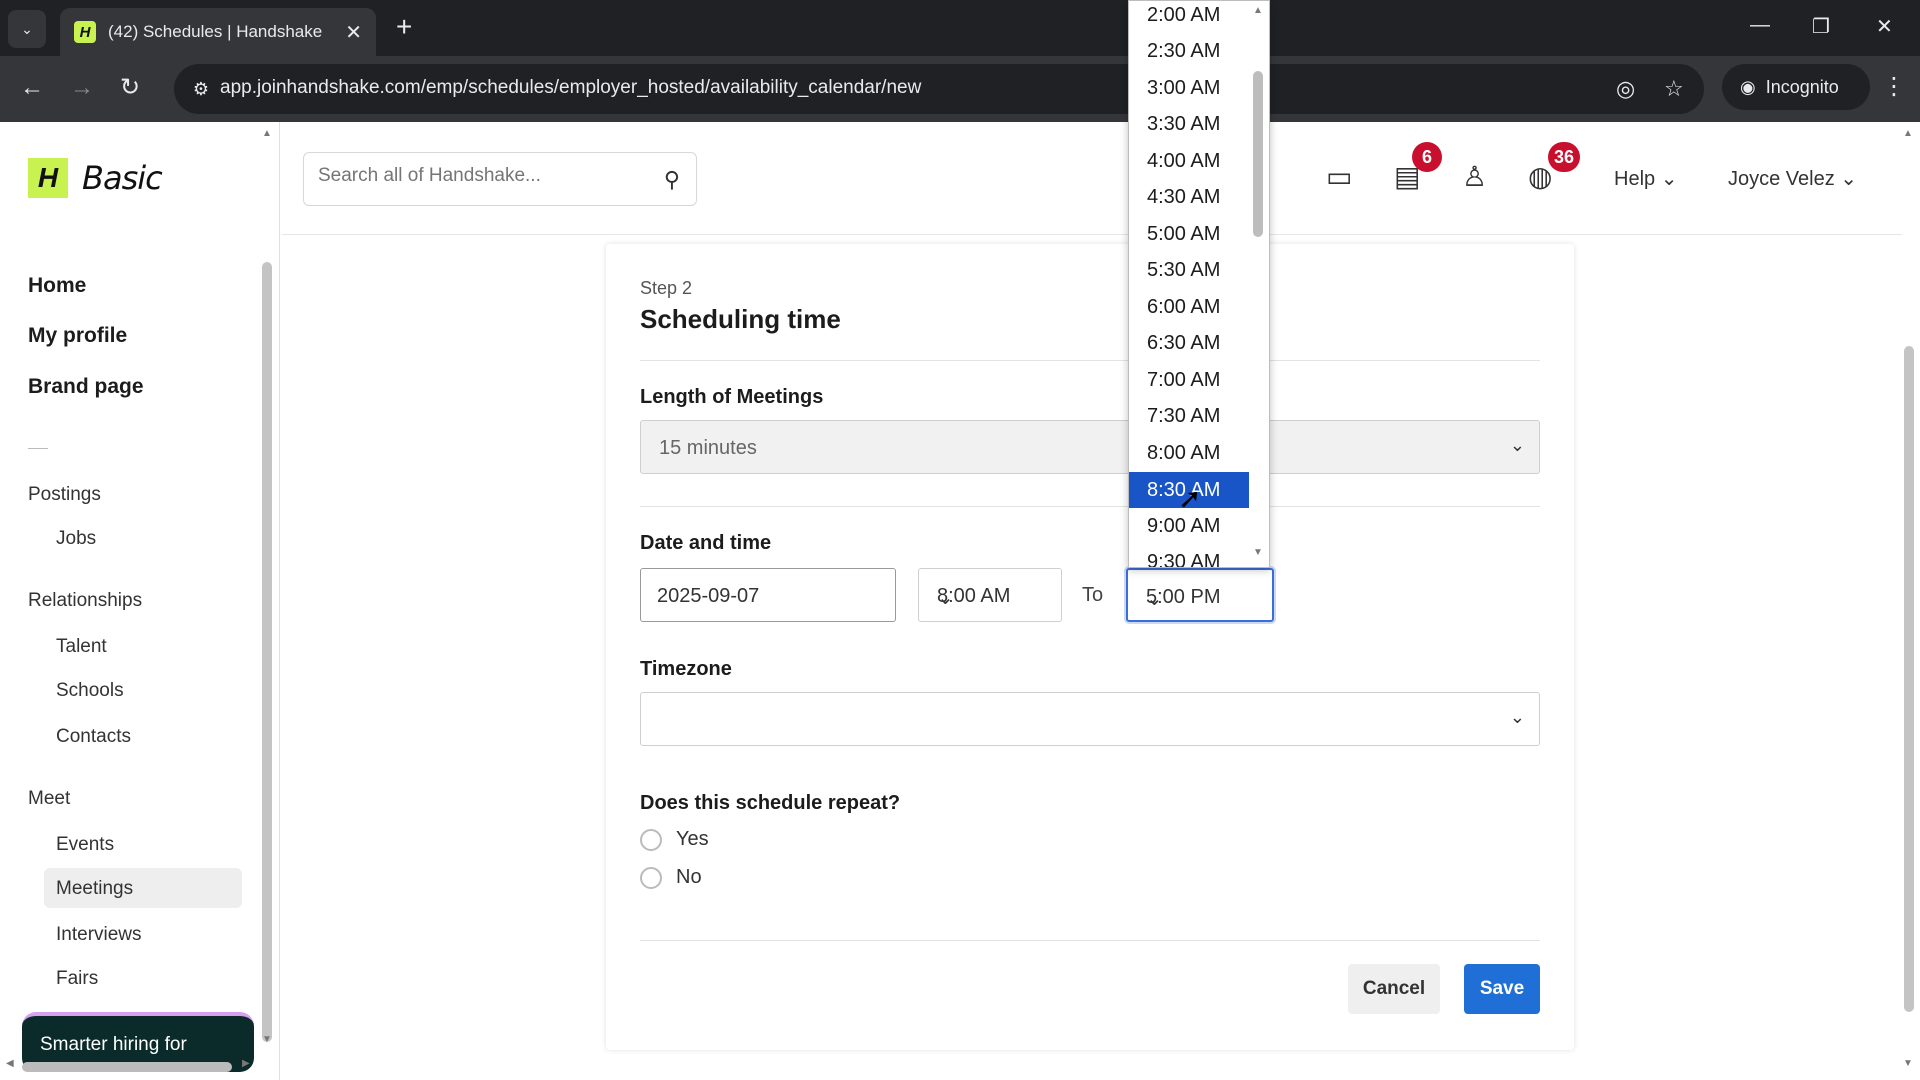 The height and width of the screenshot is (1080, 1920). What do you see at coordinates (85, 845) in the screenshot?
I see `sidebar-item-events: Events` at bounding box center [85, 845].